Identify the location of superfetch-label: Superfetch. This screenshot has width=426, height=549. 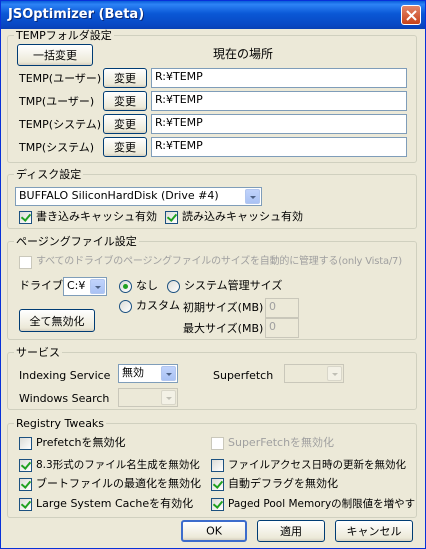
(243, 375).